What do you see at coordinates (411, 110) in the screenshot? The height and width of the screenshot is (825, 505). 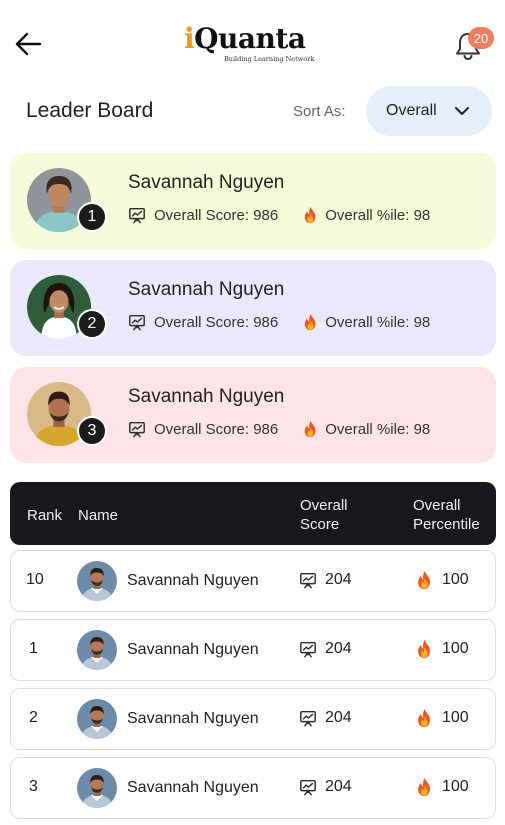 I see `sort-selected-value: Overall` at bounding box center [411, 110].